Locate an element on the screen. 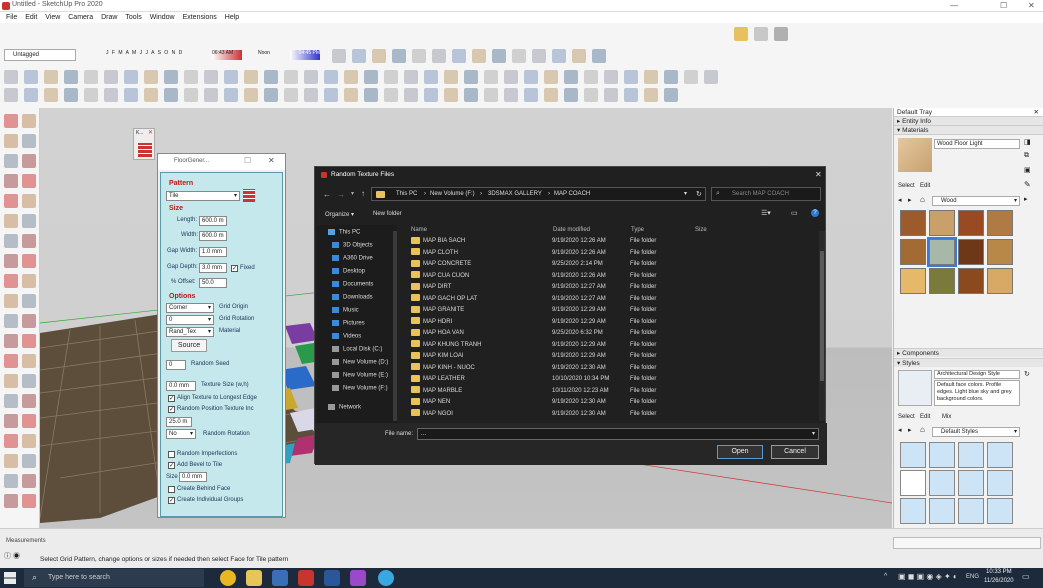 The width and height of the screenshot is (1043, 588). taskbar-search-box: ⌕ Type here to search is located at coordinates (114, 578).